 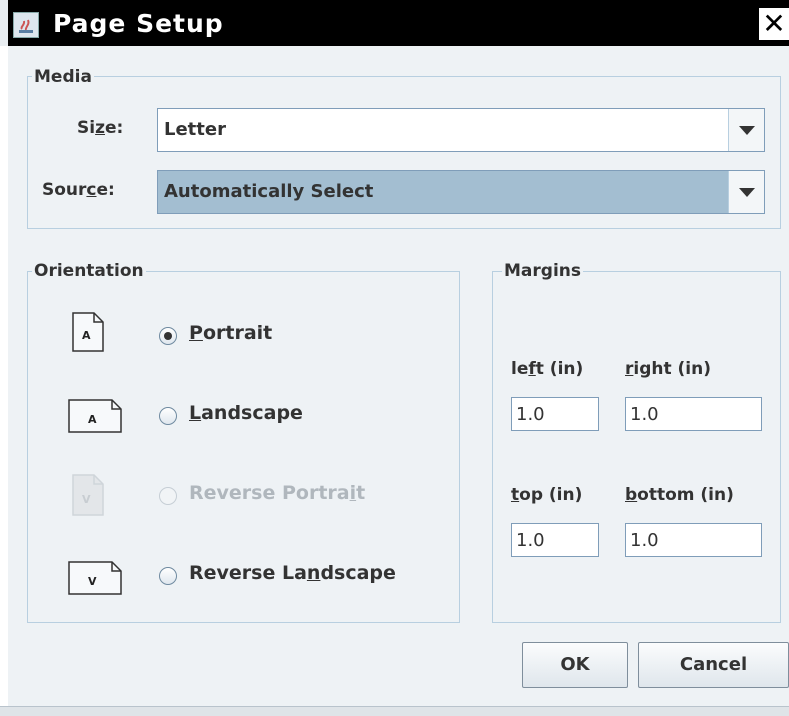 I want to click on portrait-page-icon: A, so click(x=88, y=332).